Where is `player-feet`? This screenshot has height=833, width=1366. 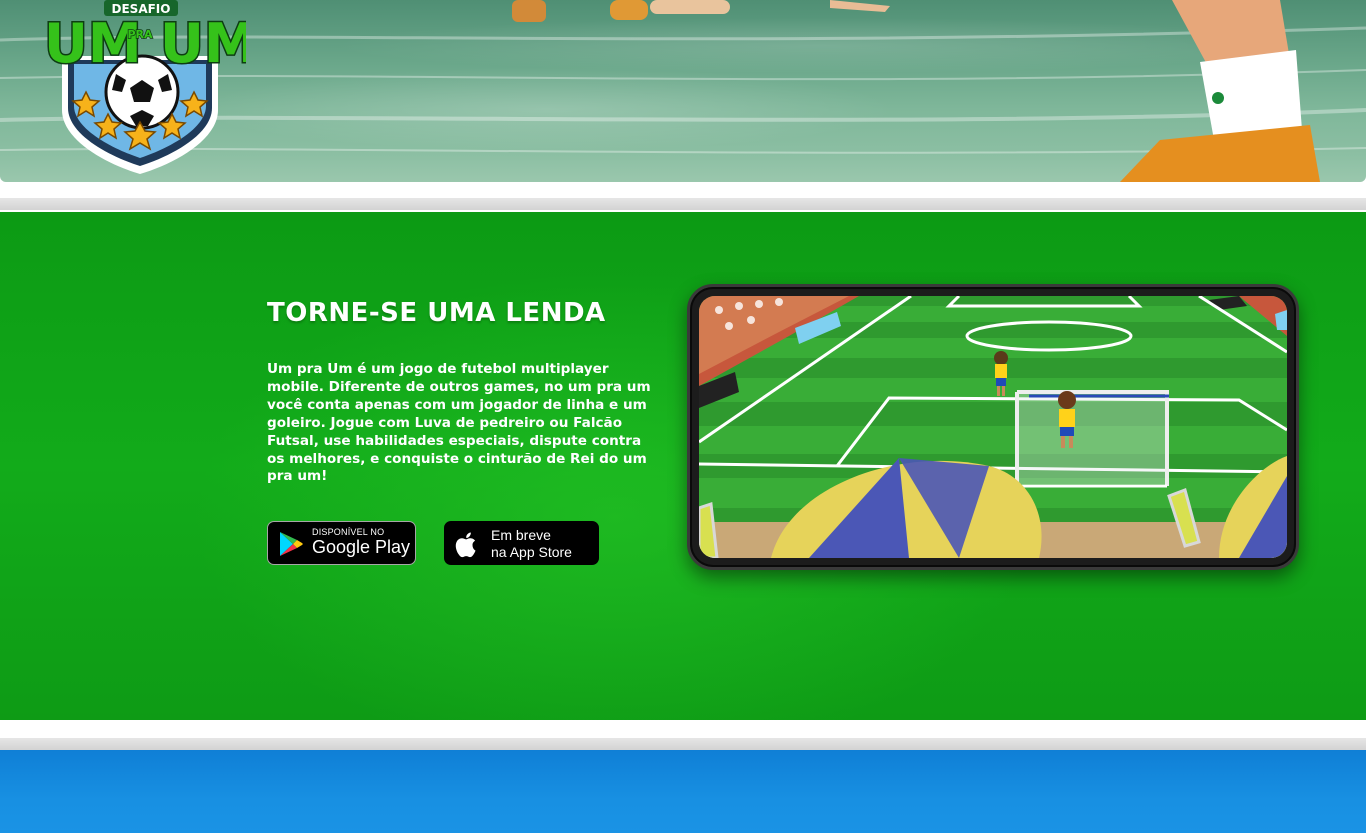
player-feet is located at coordinates (701, 11).